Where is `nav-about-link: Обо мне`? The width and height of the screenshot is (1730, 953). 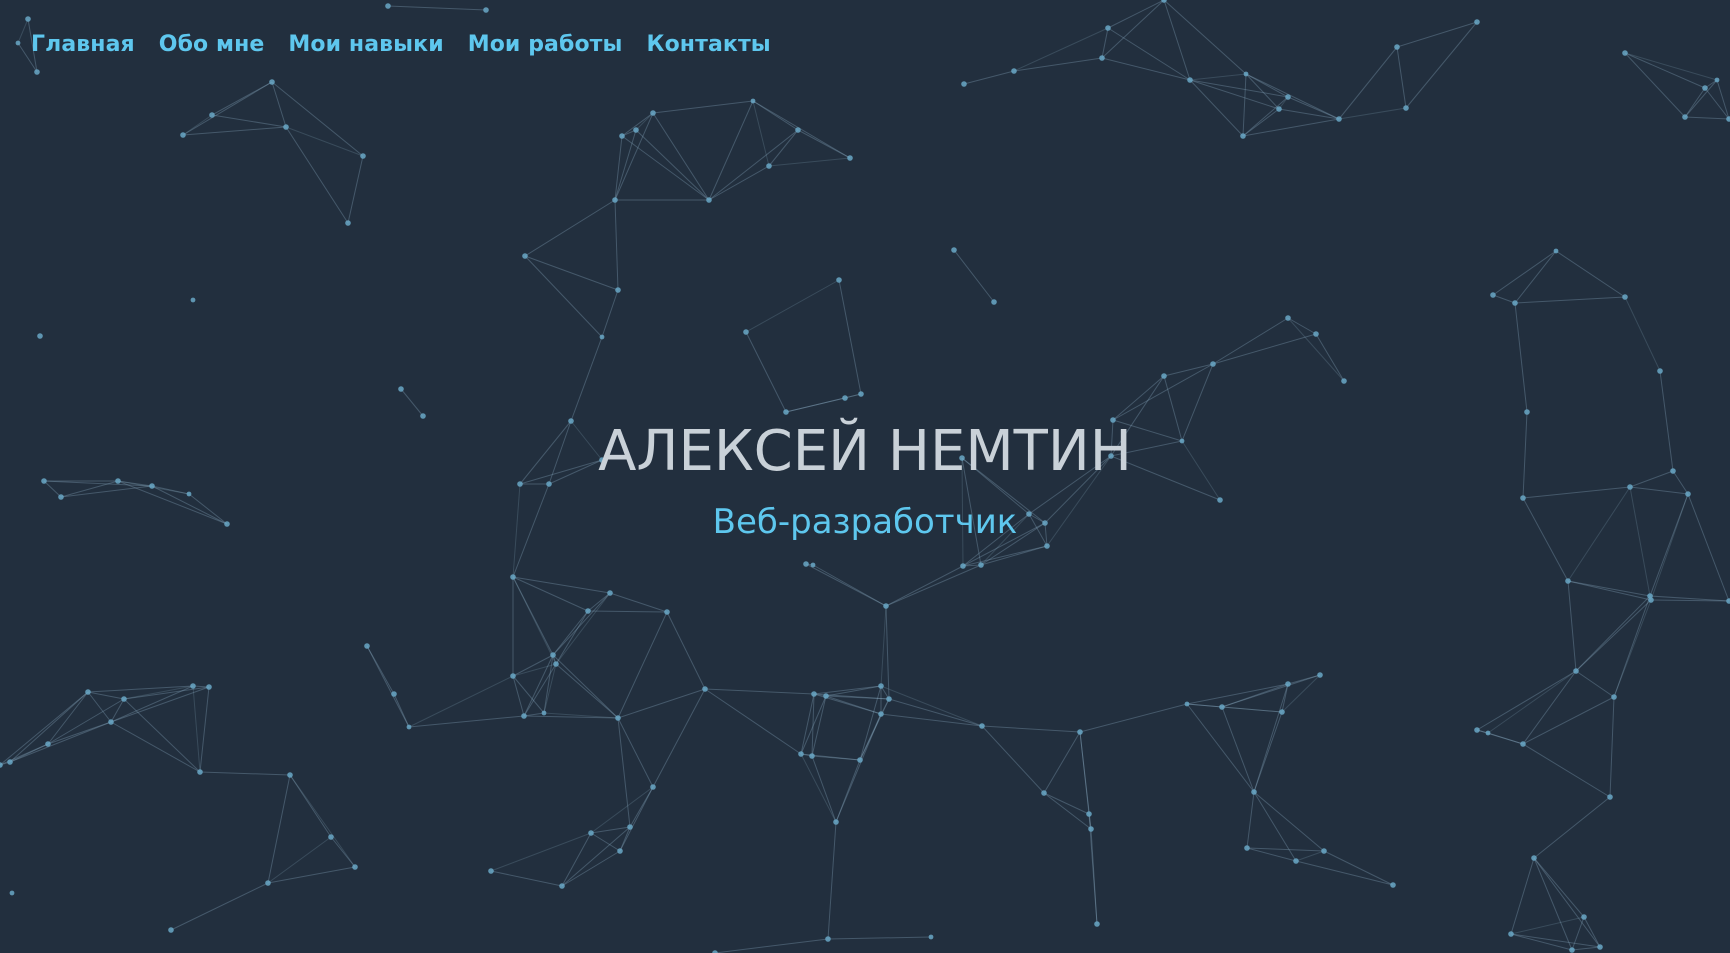
nav-about-link: Обо мне is located at coordinates (212, 45).